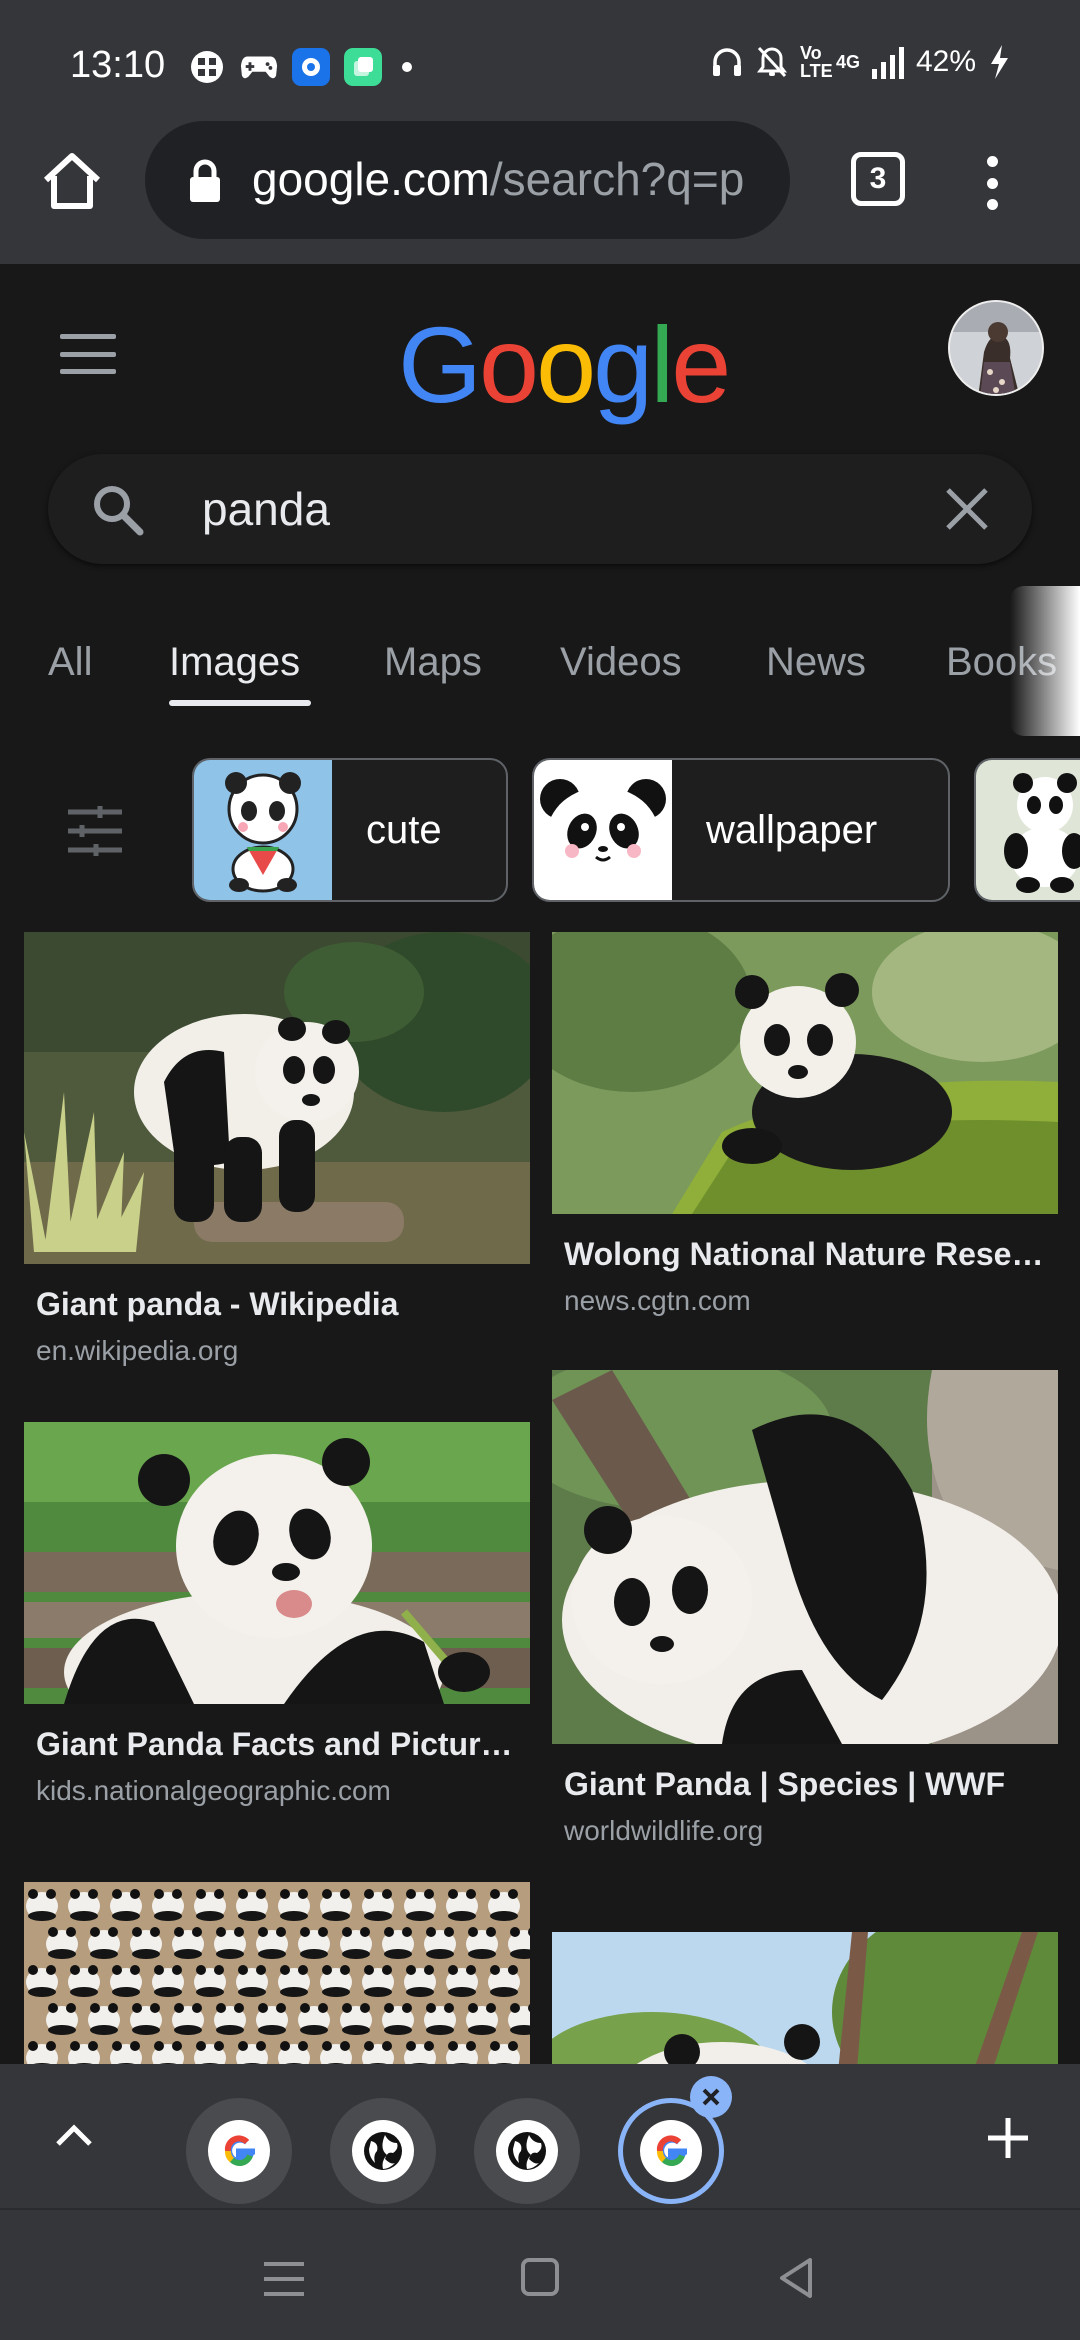 This screenshot has width=1080, height=2340. I want to click on tab-all: All, so click(70, 662).